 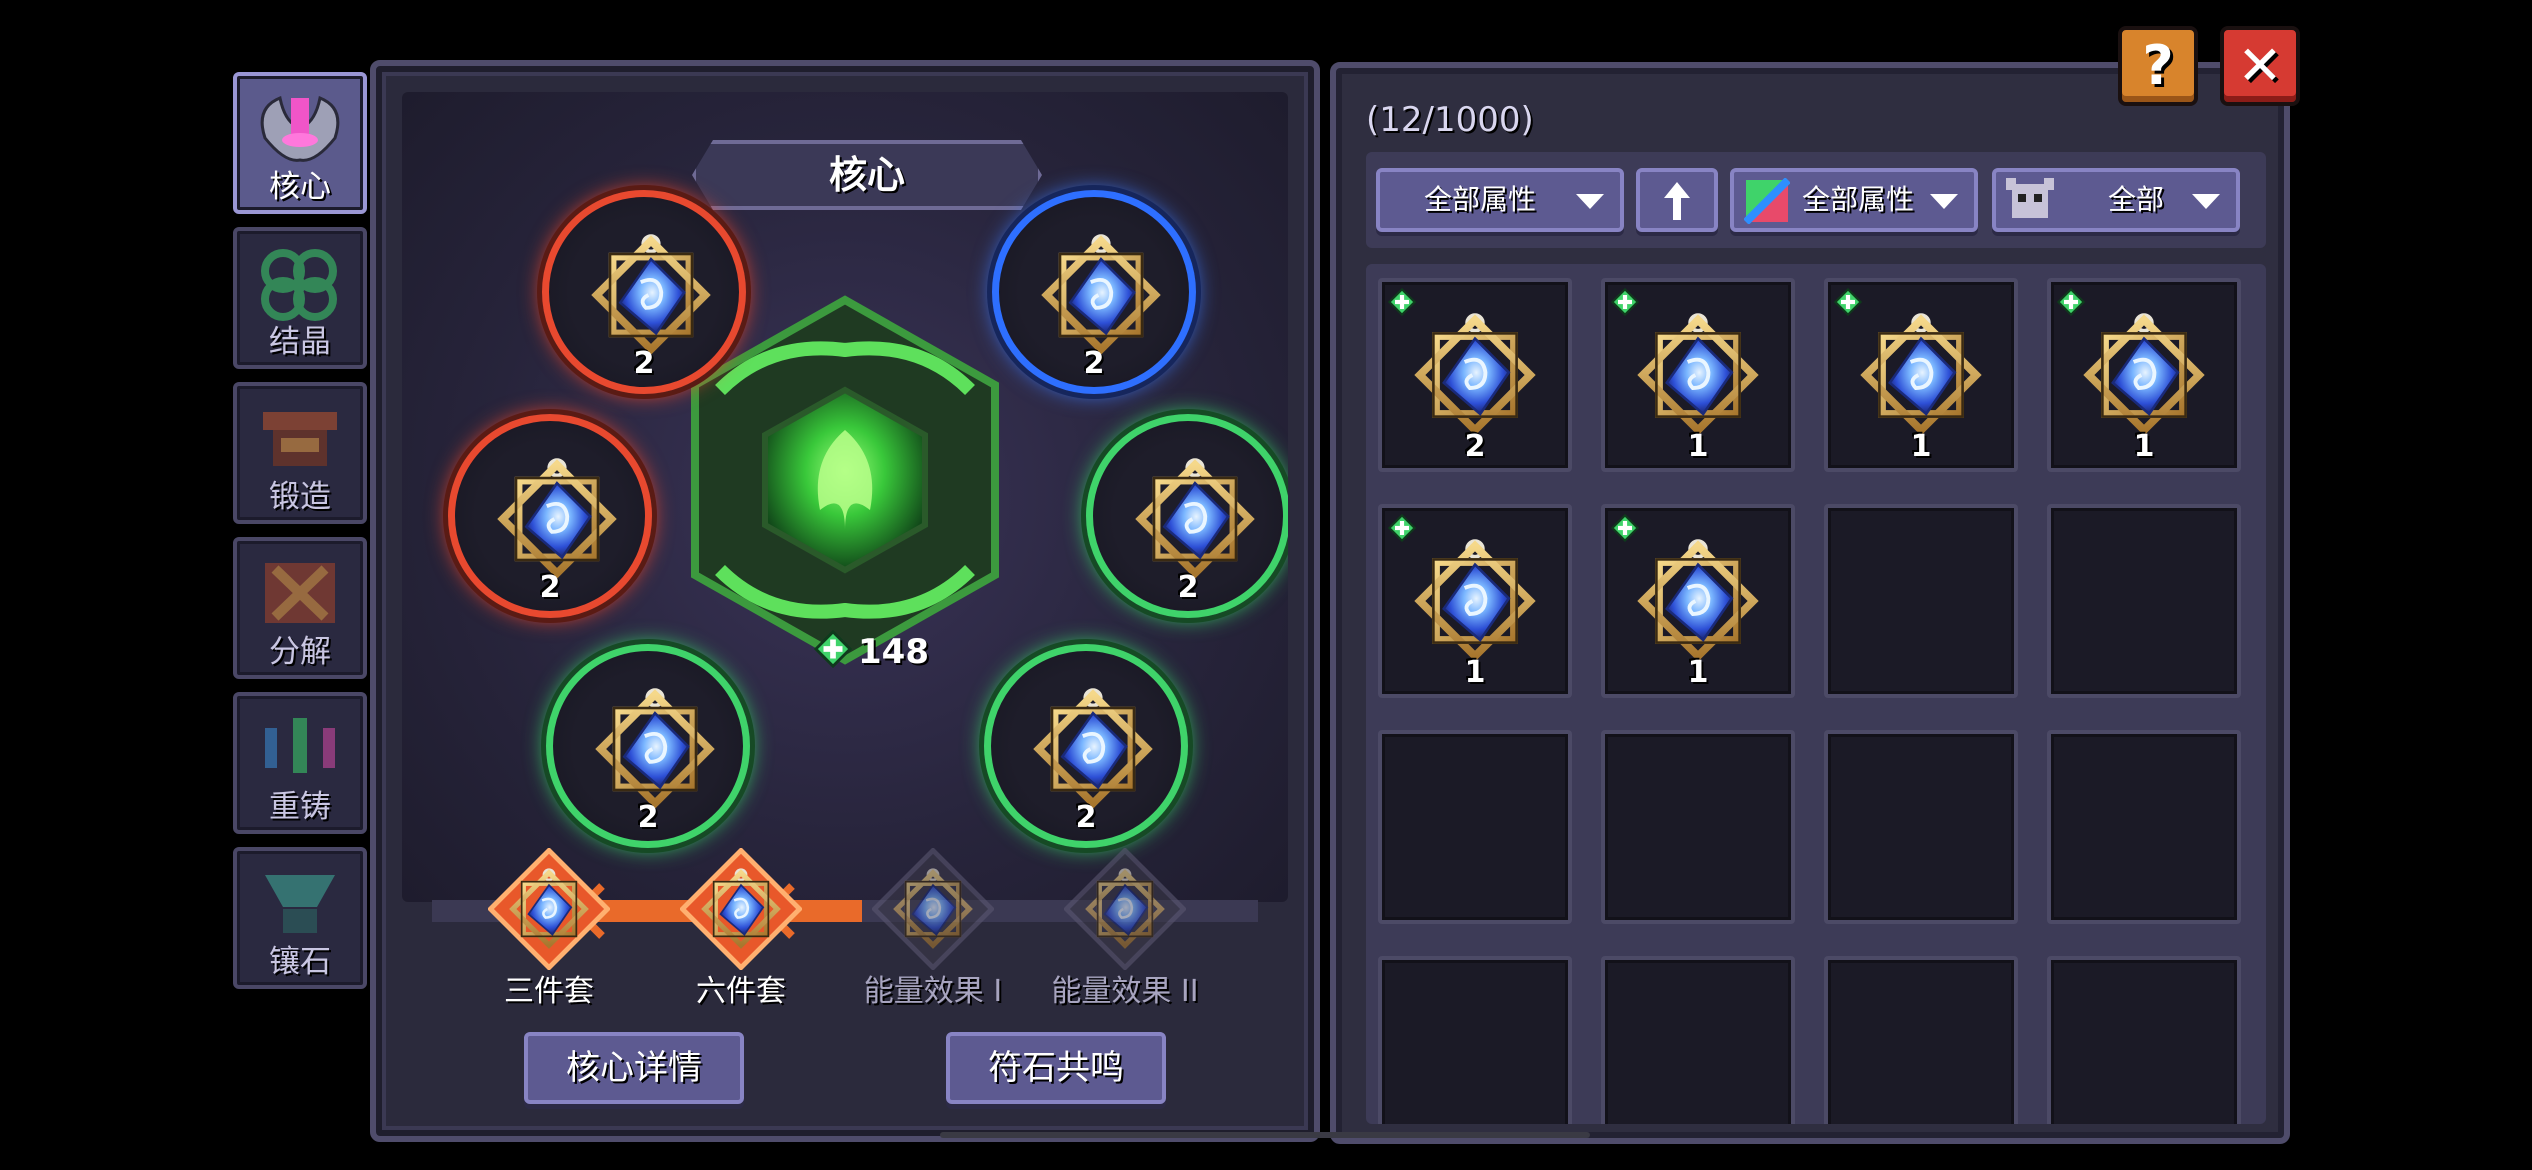 I want to click on tab-crystal-label: 结晶, so click(x=300, y=342).